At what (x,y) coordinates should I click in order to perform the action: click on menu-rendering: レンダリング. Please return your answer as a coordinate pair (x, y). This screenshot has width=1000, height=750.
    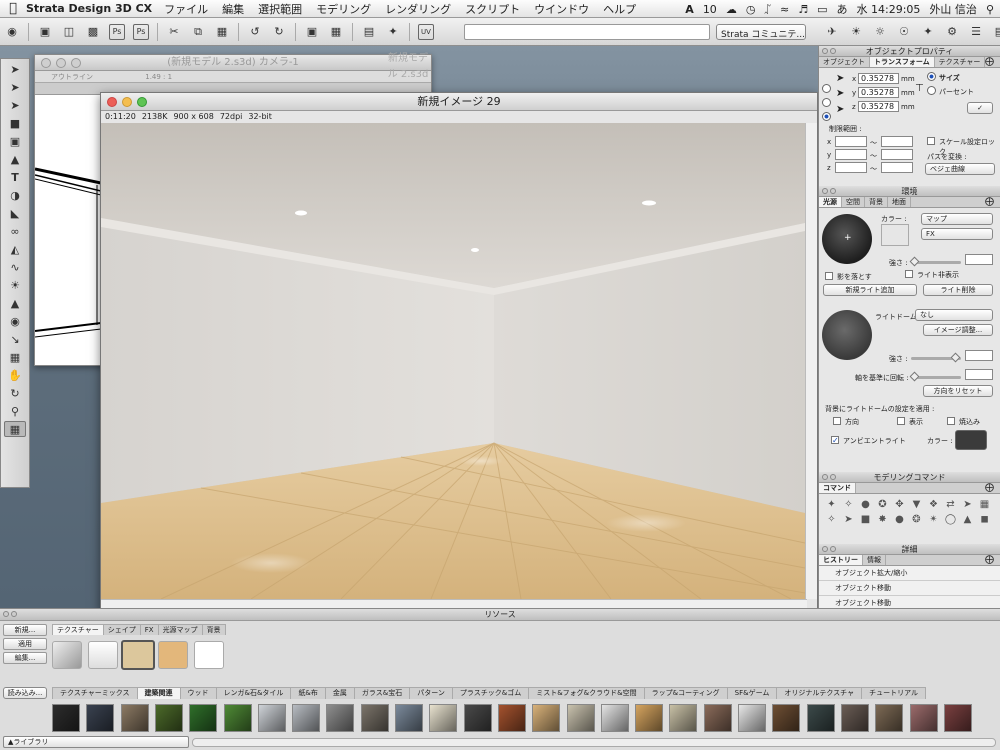
    Looking at the image, I should click on (418, 9).